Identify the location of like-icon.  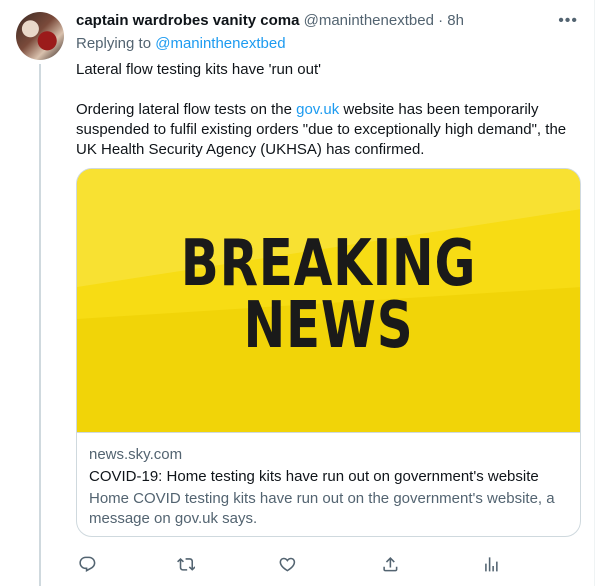
(287, 564).